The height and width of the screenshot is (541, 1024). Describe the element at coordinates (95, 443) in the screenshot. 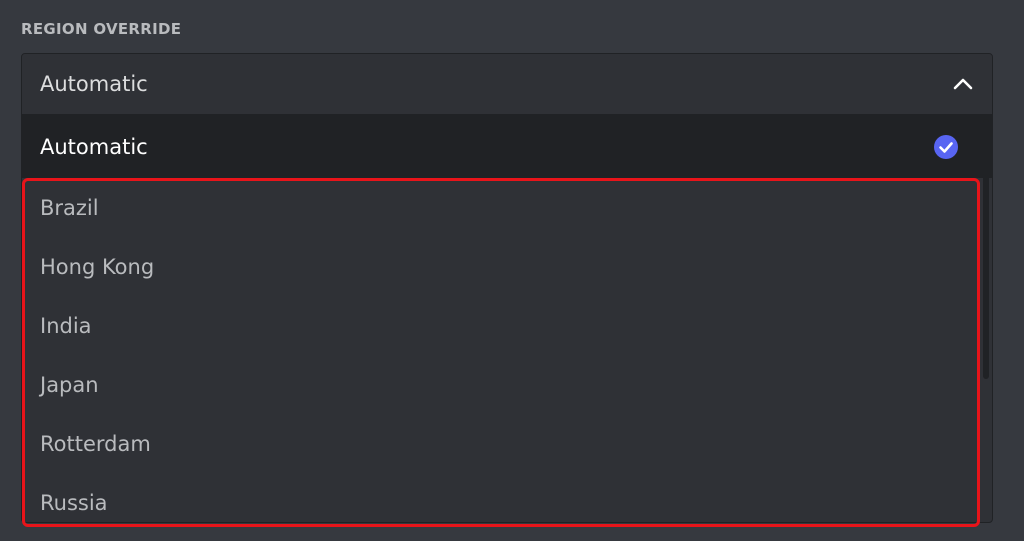

I see `option-label: Rotterdam` at that location.